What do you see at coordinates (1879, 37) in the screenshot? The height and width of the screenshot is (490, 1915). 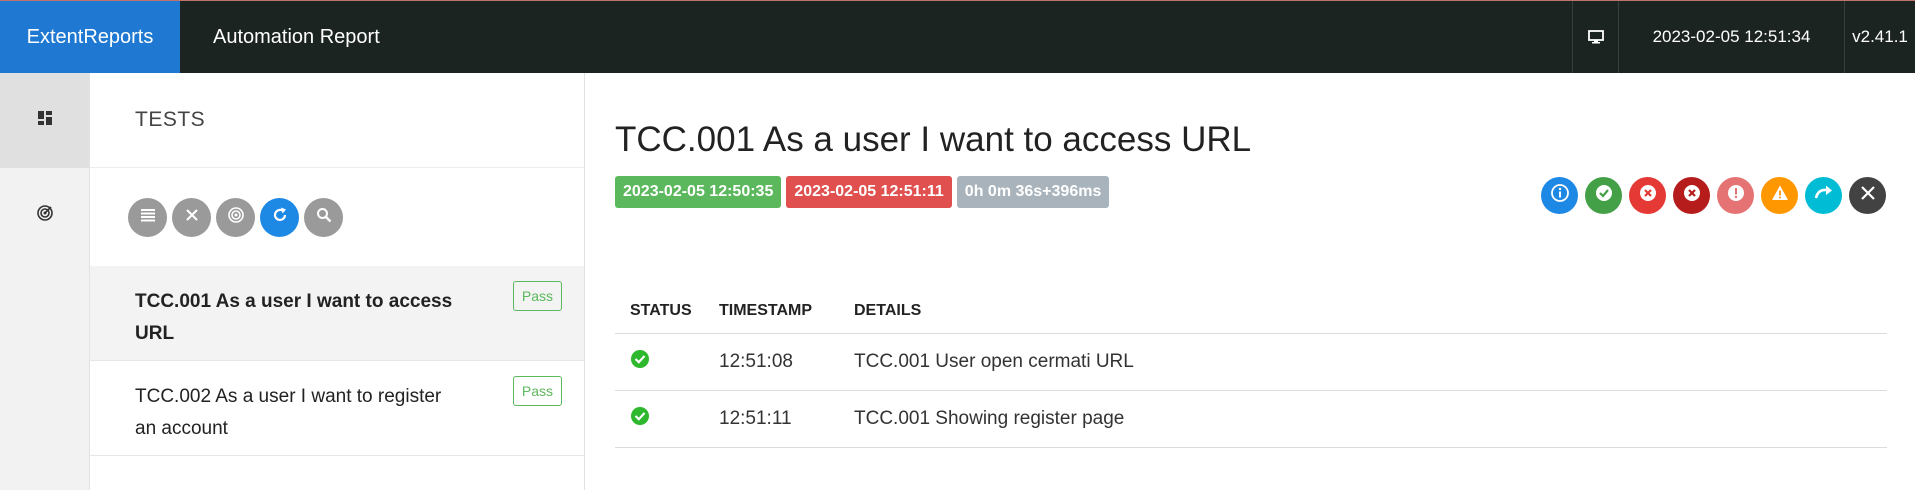 I see `version-label: v2.41.1` at bounding box center [1879, 37].